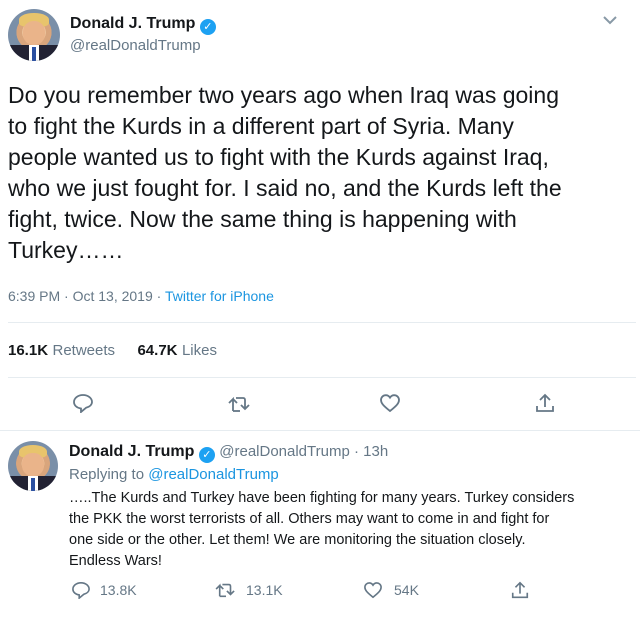 The width and height of the screenshot is (640, 617). Describe the element at coordinates (610, 20) in the screenshot. I see `chevron-down-icon` at that location.